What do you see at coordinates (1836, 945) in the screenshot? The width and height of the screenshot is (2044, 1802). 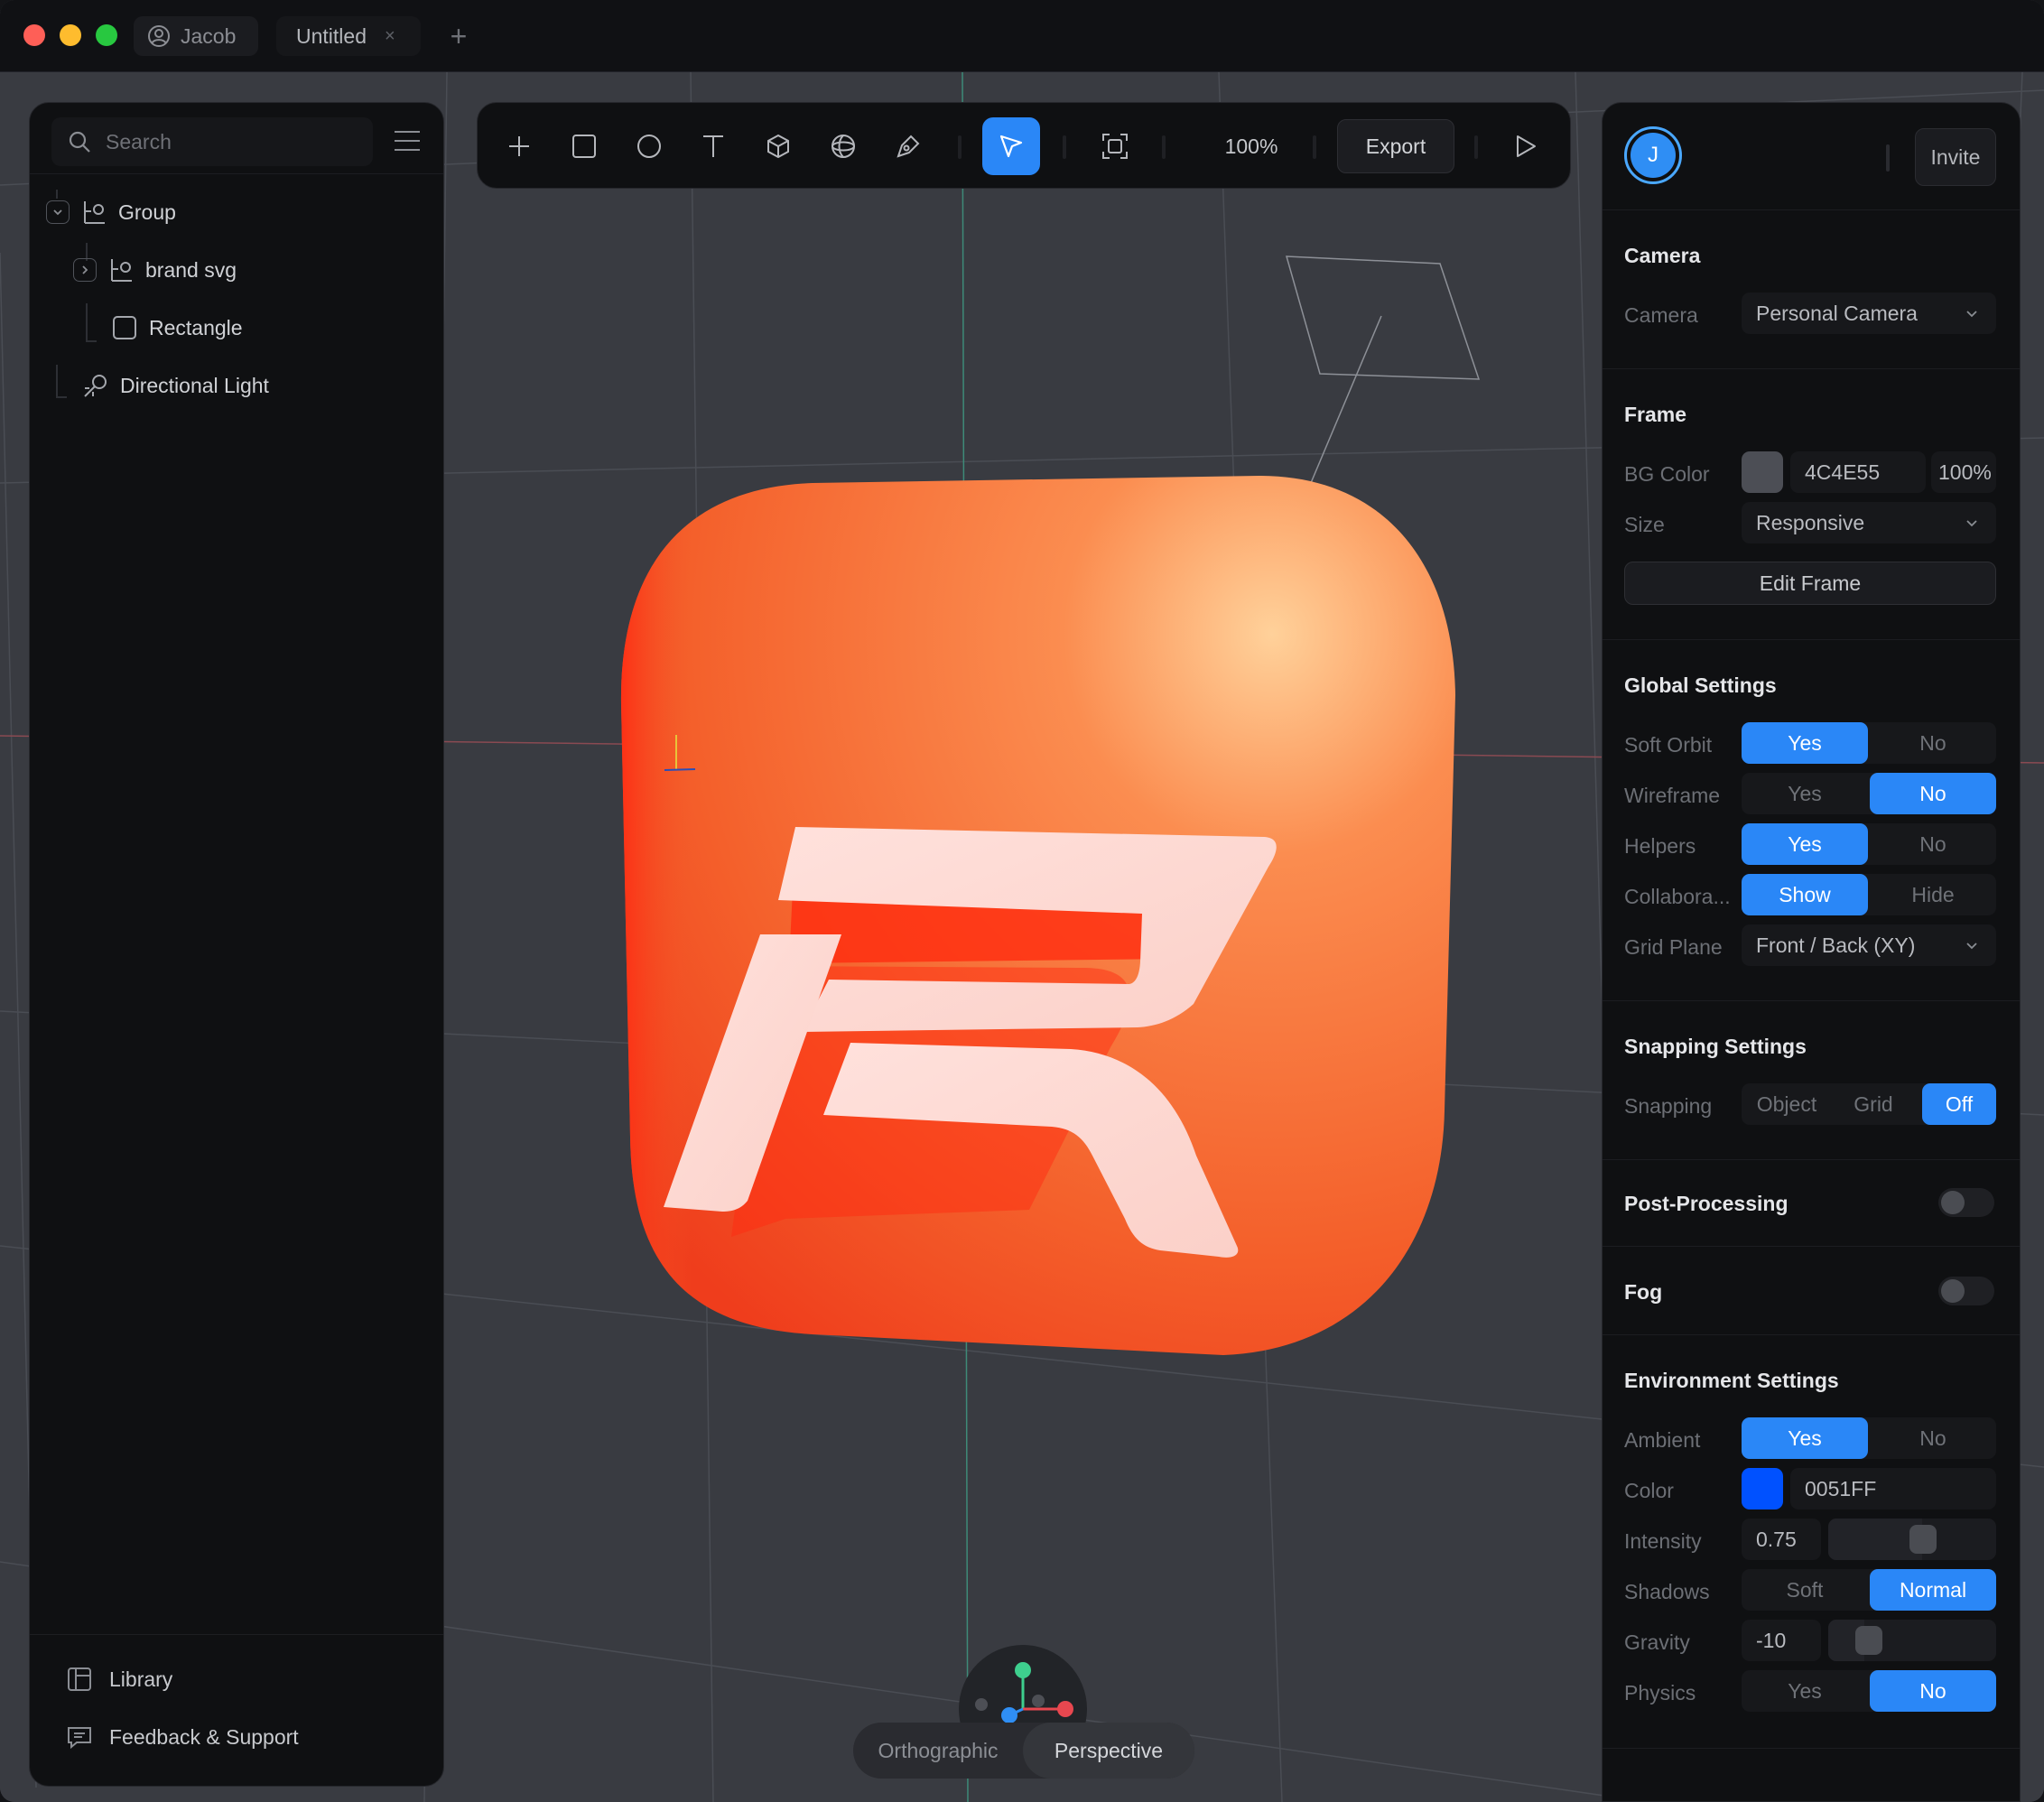 I see `grid-plane-value: Front / Back (XY)` at bounding box center [1836, 945].